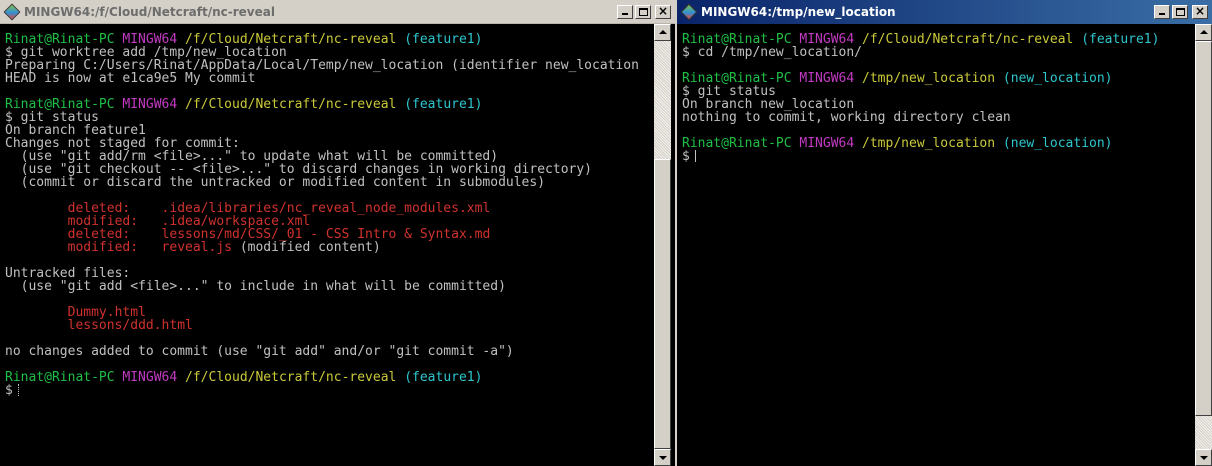 This screenshot has height=466, width=1212. Describe the element at coordinates (149, 247) in the screenshot. I see `git-file-status: modified: reveal.js` at that location.